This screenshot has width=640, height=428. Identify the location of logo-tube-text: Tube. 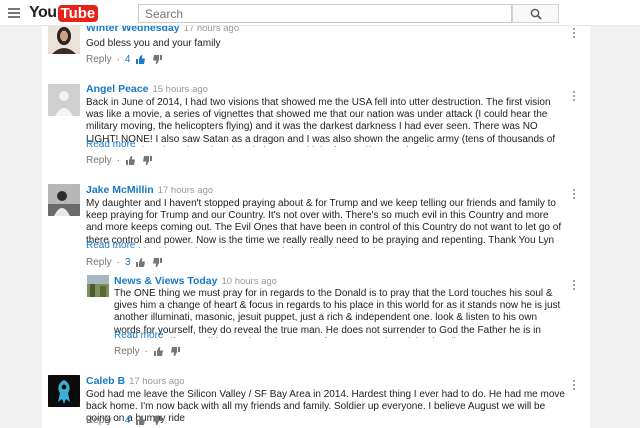
(78, 13).